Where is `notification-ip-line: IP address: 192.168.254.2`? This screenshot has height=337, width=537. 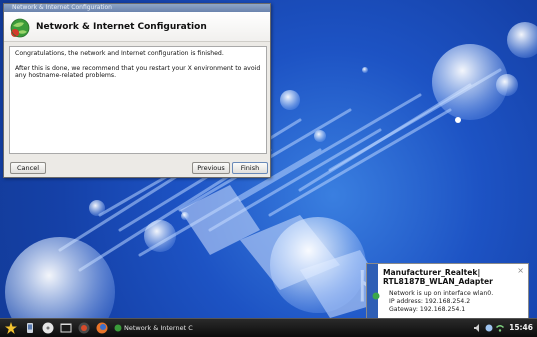 notification-ip-line: IP address: 192.168.254.2 is located at coordinates (430, 301).